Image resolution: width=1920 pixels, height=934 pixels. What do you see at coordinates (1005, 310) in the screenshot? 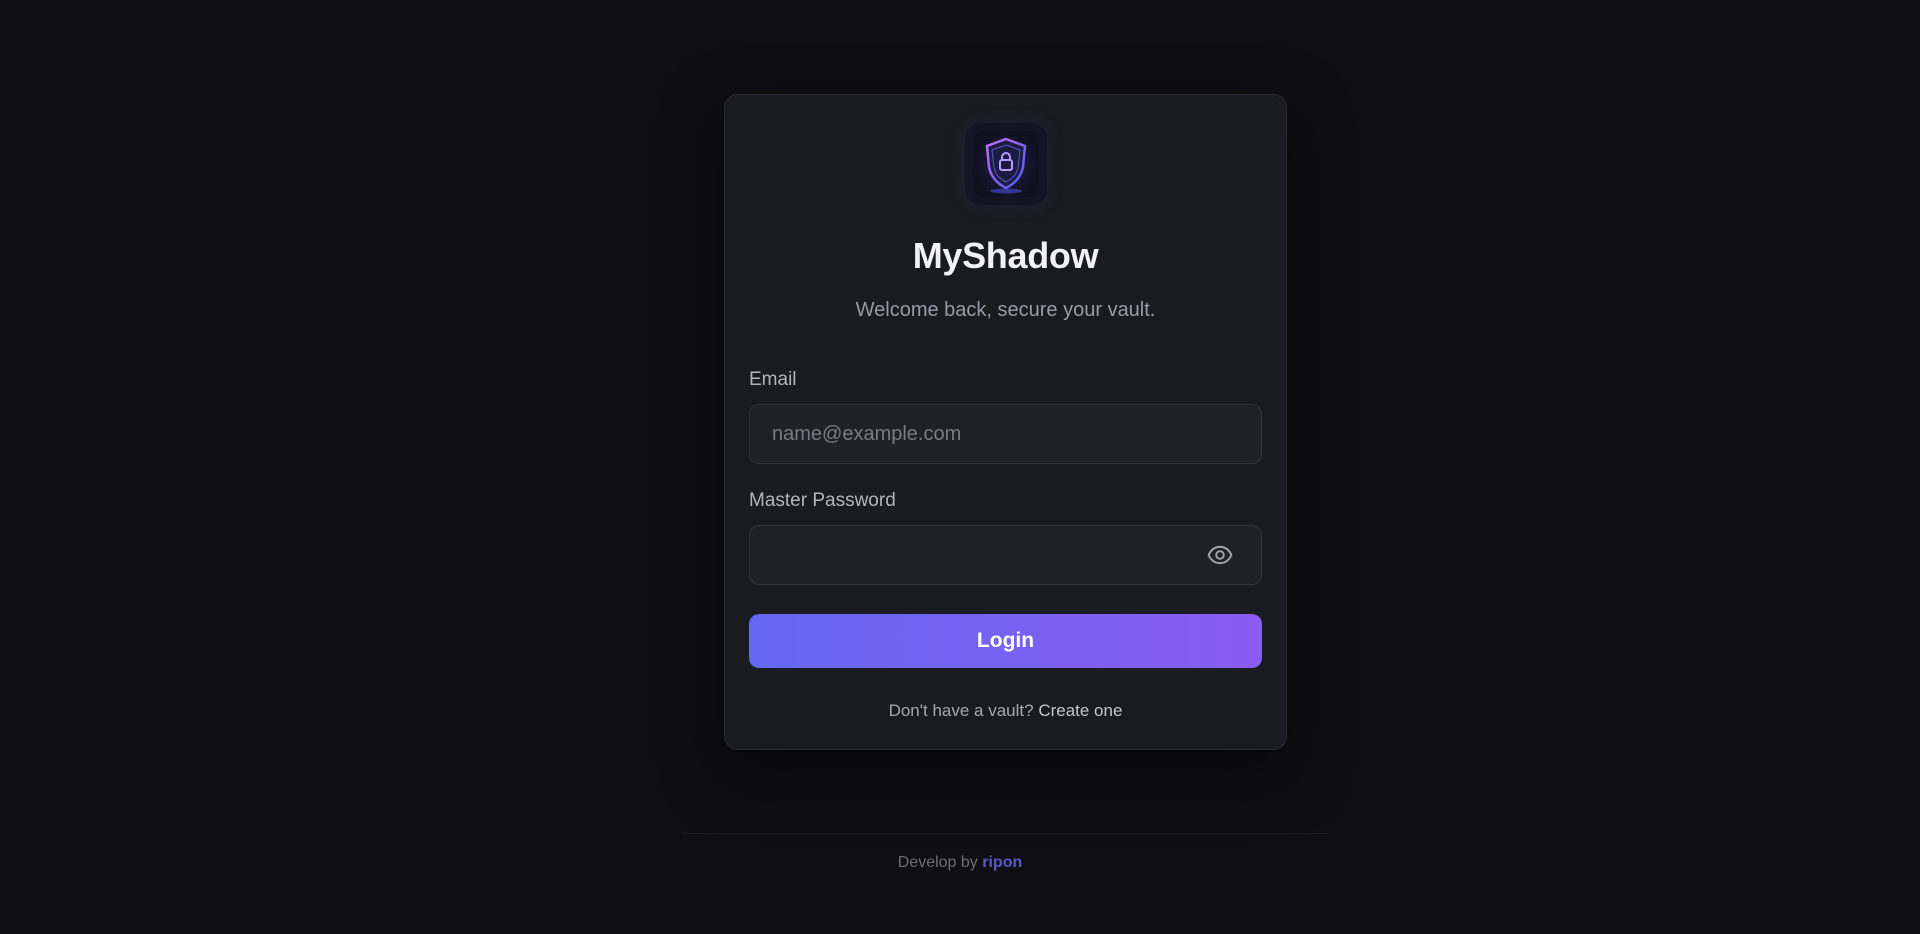
I see `page-subtitle: Welcome back, secure your vault.` at bounding box center [1005, 310].